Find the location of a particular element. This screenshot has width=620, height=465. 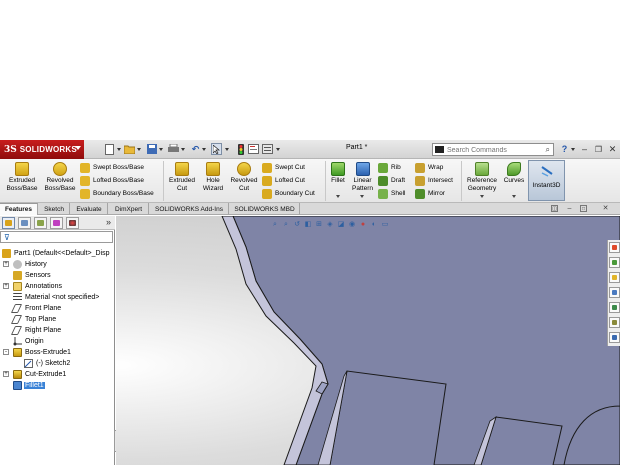

rebuild-icon is located at coordinates (240, 149).